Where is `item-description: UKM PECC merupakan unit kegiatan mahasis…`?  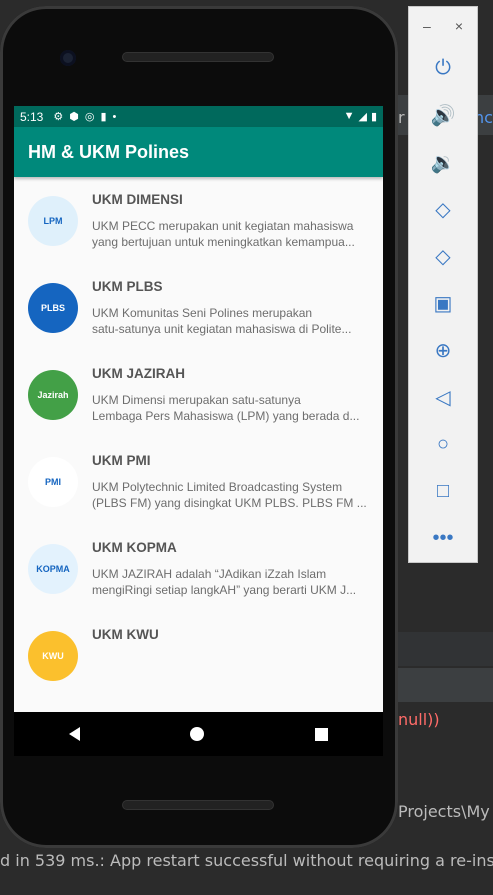 item-description: UKM PECC merupakan unit kegiatan mahasis… is located at coordinates (229, 234).